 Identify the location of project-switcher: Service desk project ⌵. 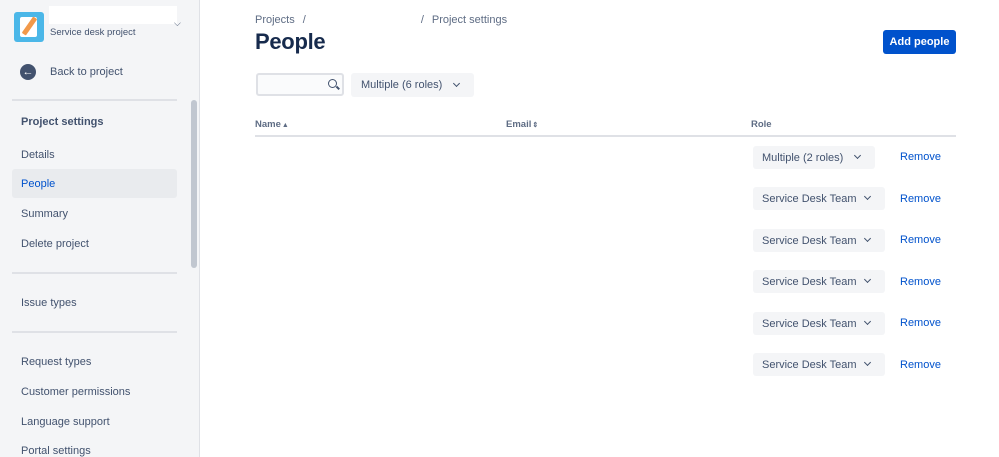
(100, 25).